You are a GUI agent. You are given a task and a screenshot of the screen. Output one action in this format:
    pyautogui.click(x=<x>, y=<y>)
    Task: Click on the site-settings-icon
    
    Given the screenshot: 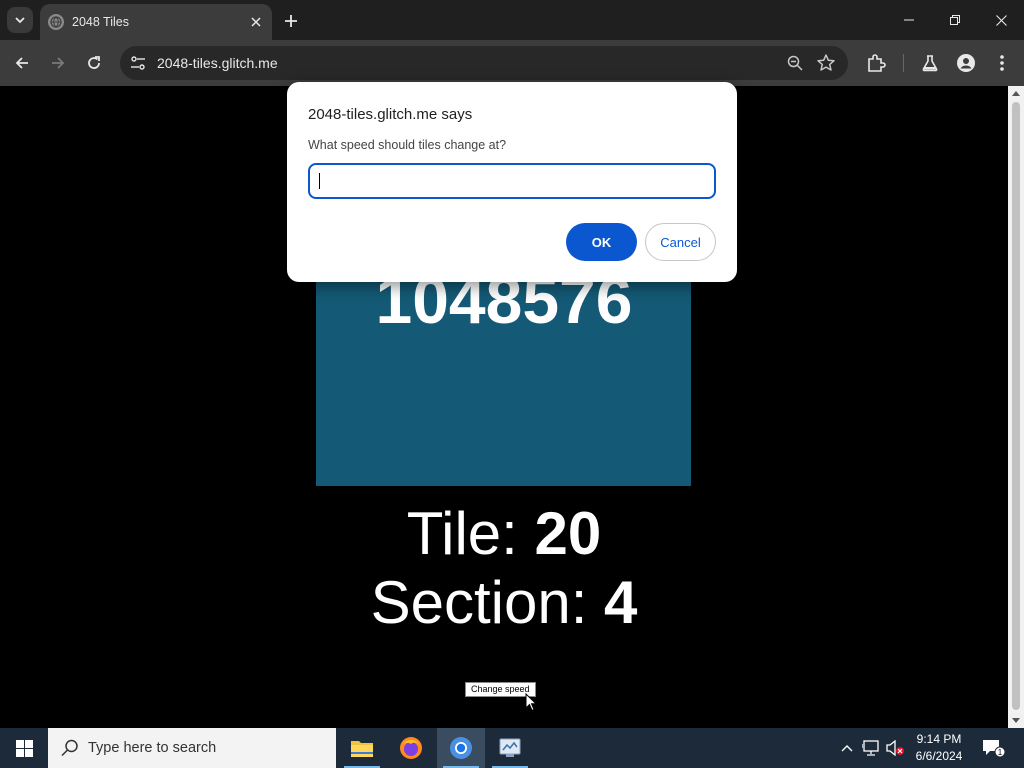 What is the action you would take?
    pyautogui.click(x=138, y=63)
    